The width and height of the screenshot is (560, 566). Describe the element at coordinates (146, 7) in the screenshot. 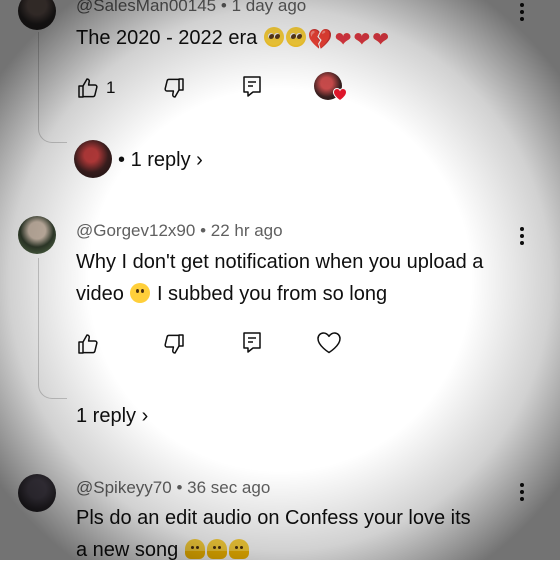

I see `comment-handle: @SalesMan00145` at that location.